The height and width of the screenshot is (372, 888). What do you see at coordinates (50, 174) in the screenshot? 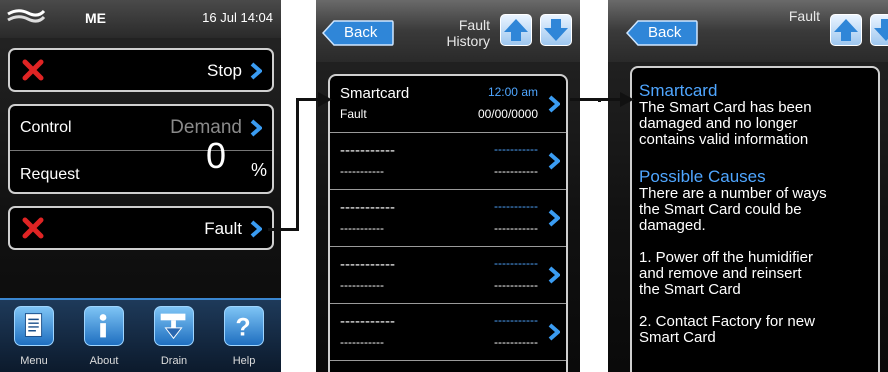
I see `request-label: Request` at bounding box center [50, 174].